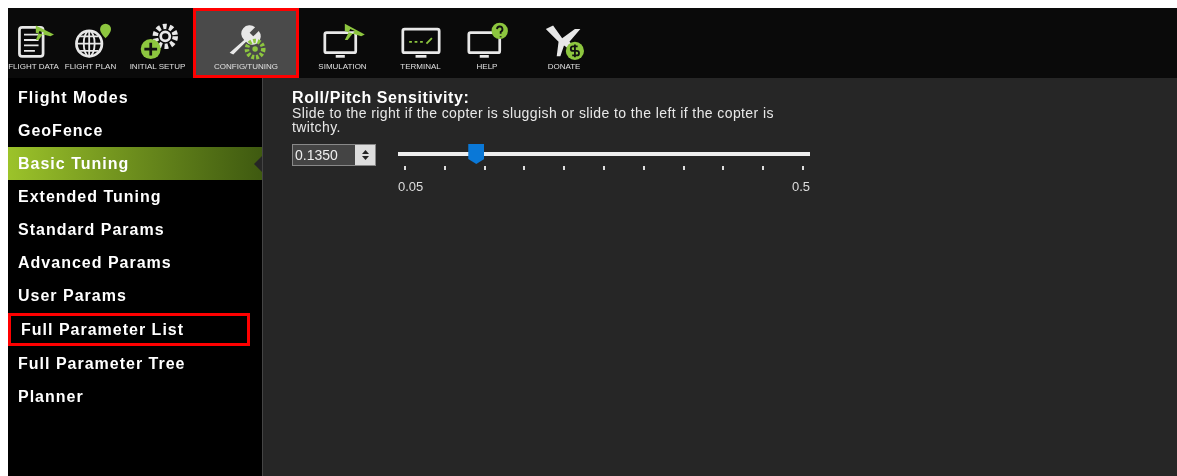  Describe the element at coordinates (316, 155) in the screenshot. I see `spinner-value: 0.1350` at that location.